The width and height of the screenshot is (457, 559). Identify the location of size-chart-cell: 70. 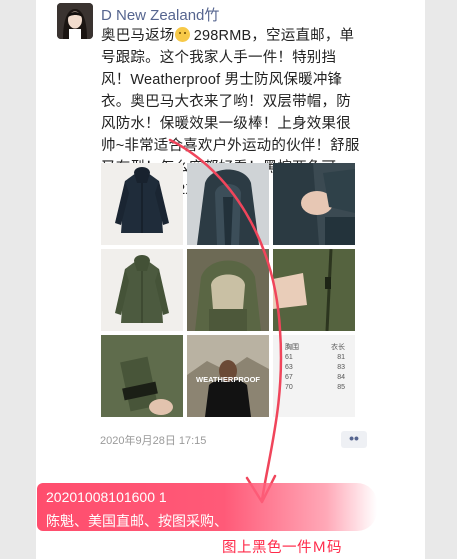
(289, 387).